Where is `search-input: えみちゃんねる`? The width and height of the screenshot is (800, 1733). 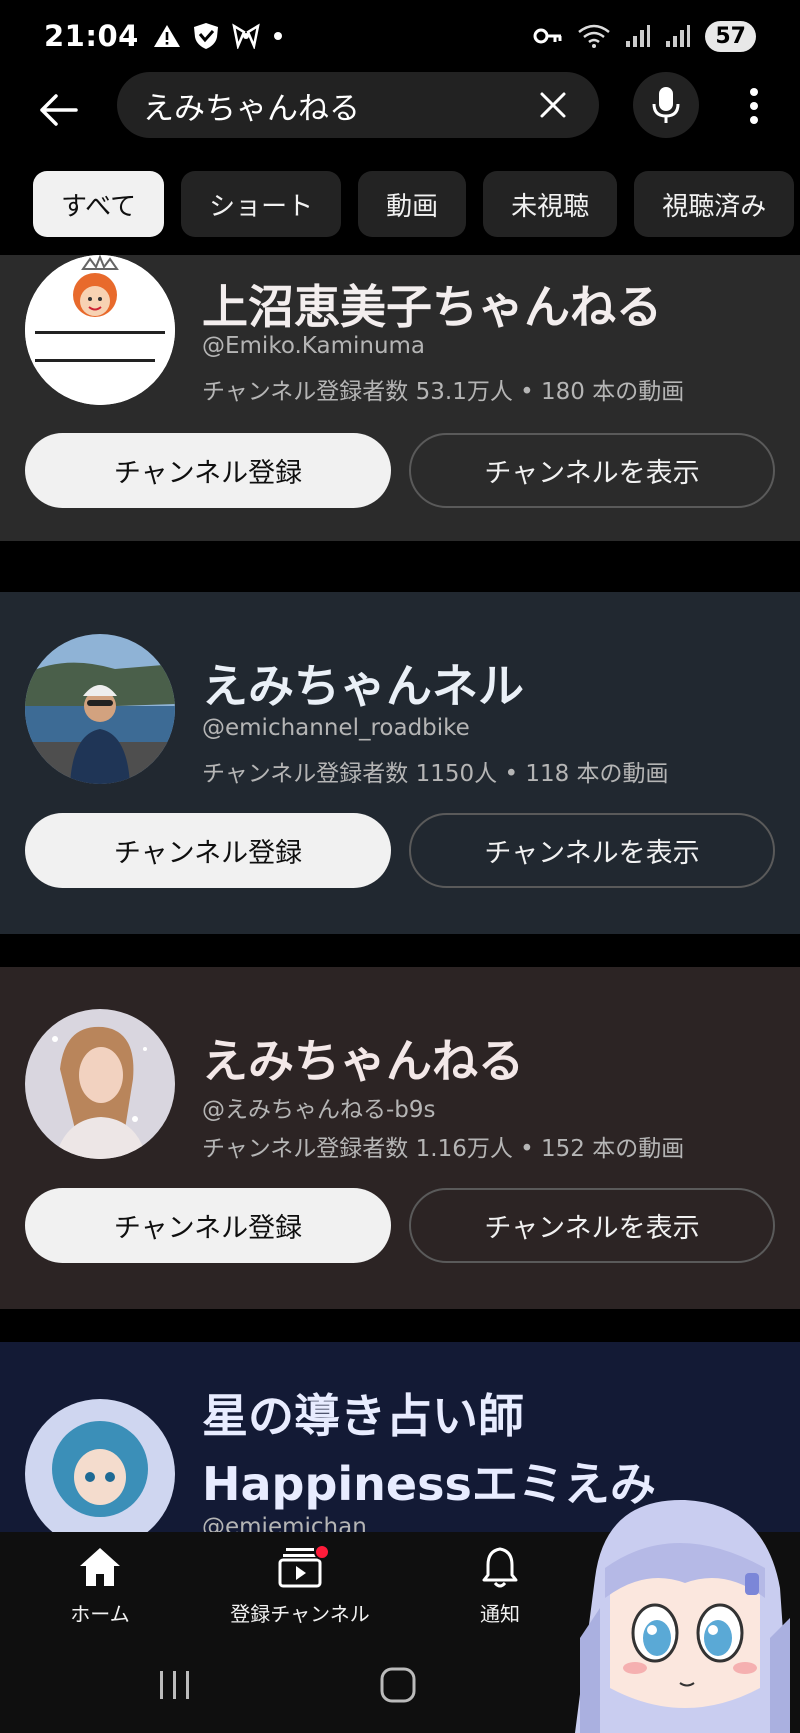 search-input: えみちゃんねる is located at coordinates (358, 105).